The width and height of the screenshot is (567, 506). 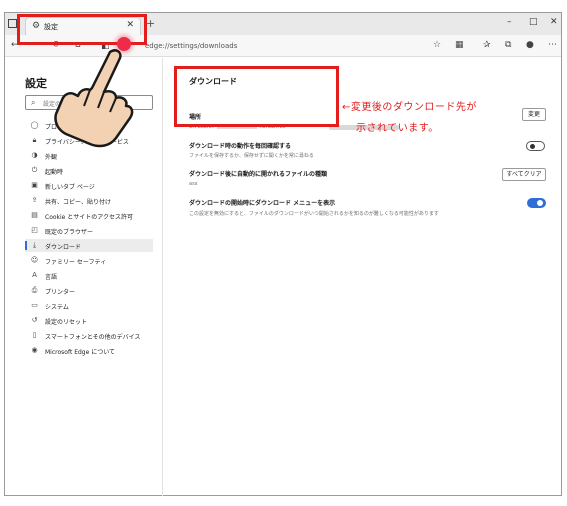 What do you see at coordinates (240, 146) in the screenshot?
I see `ask-download-label: ダウンロード時の動作を毎回確認する` at bounding box center [240, 146].